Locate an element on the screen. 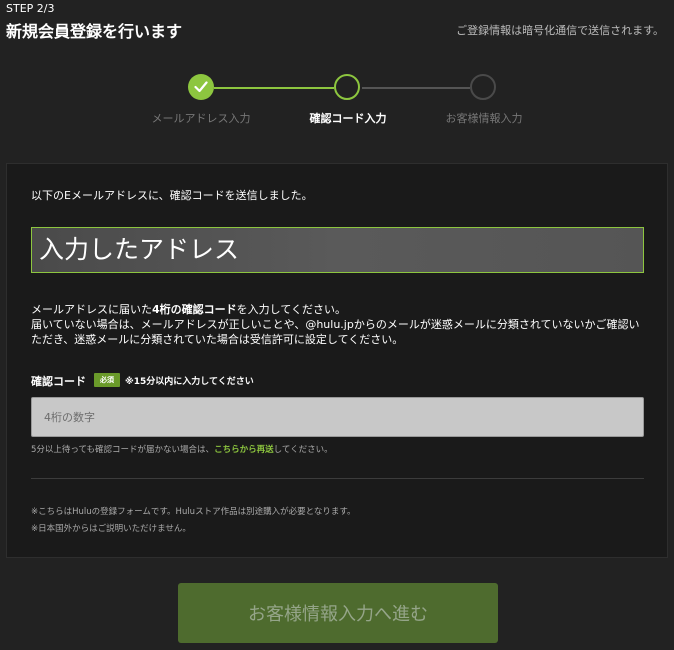 The width and height of the screenshot is (674, 650). check-icon is located at coordinates (201, 87).